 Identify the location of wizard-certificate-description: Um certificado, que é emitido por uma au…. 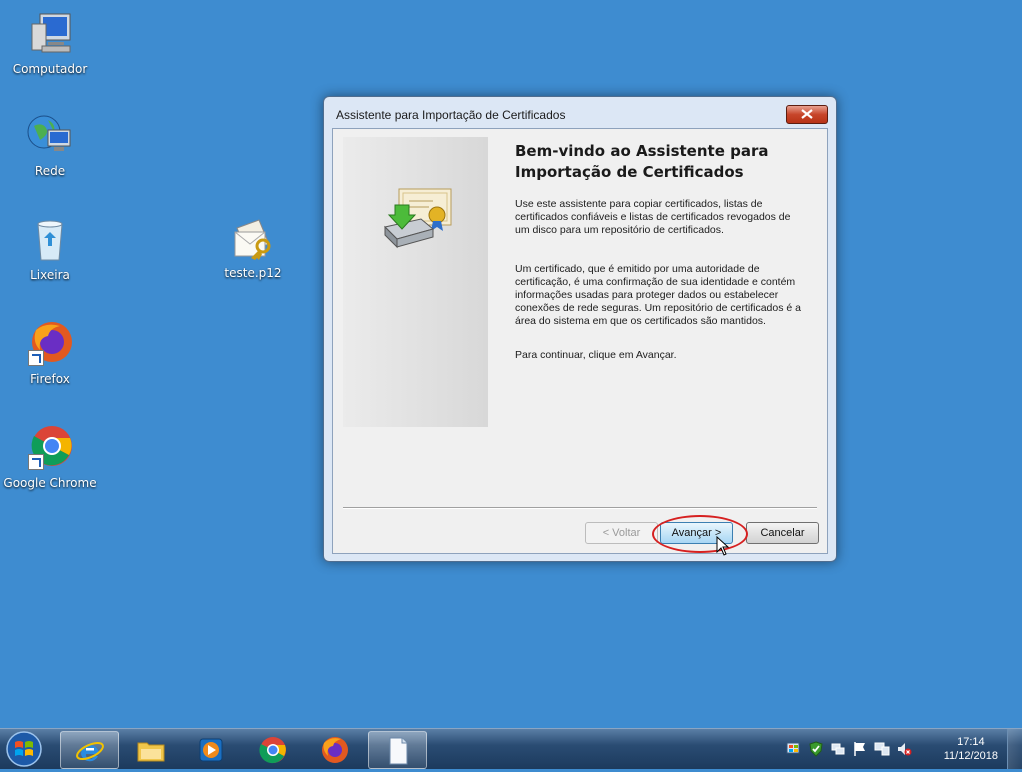
(658, 295).